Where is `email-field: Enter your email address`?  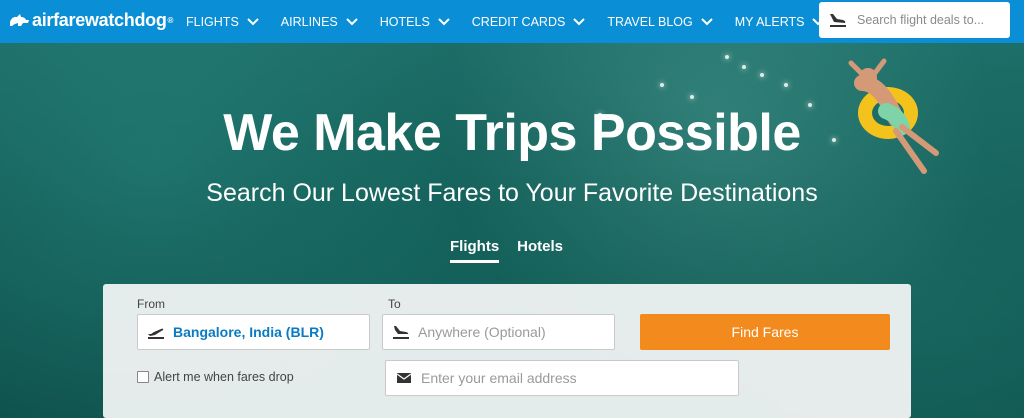
email-field: Enter your email address is located at coordinates (562, 378).